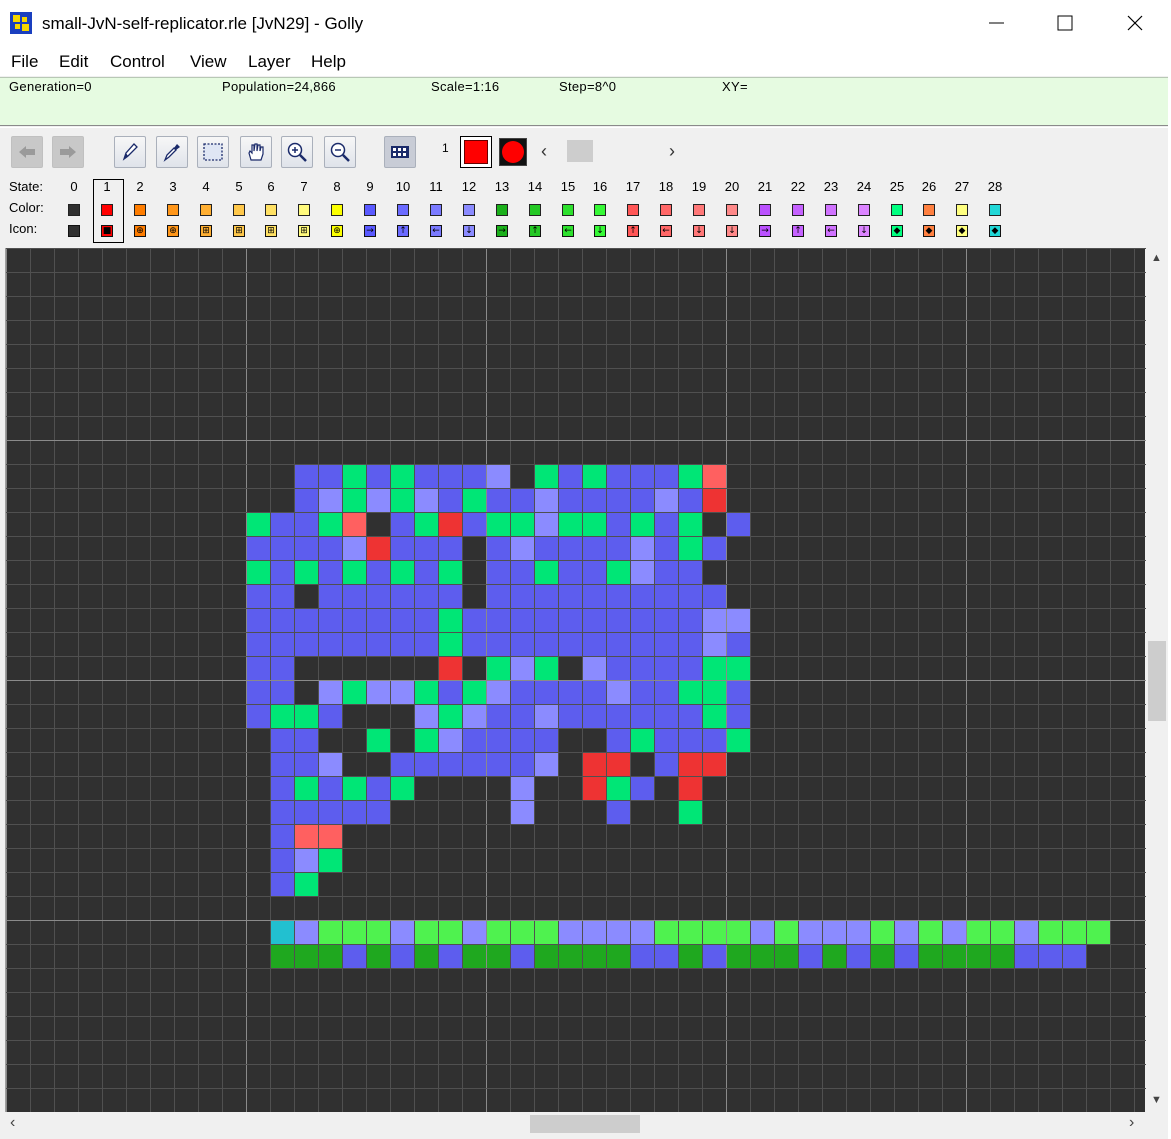  I want to click on state-number-17: 17, so click(633, 186).